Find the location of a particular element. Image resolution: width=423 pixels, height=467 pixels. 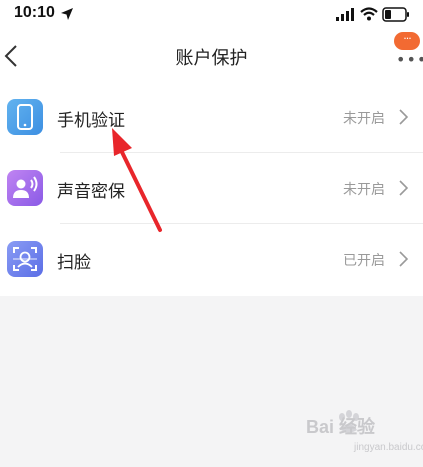

more-button: ··· ••• is located at coordinates (405, 52).